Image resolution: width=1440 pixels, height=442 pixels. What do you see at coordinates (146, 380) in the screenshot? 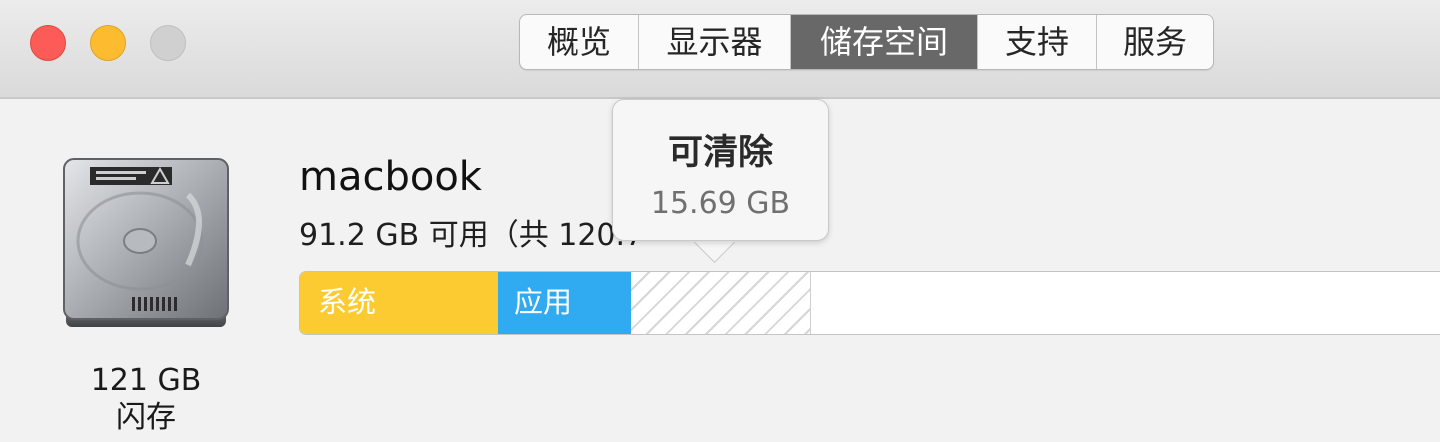
I see `capacity-size: 121 GB` at bounding box center [146, 380].